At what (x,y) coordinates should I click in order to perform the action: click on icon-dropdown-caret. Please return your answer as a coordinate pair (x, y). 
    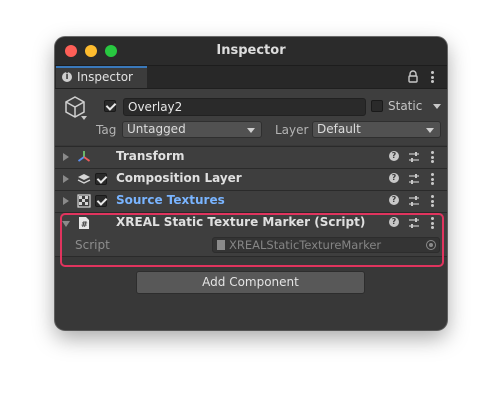
    Looking at the image, I should click on (84, 118).